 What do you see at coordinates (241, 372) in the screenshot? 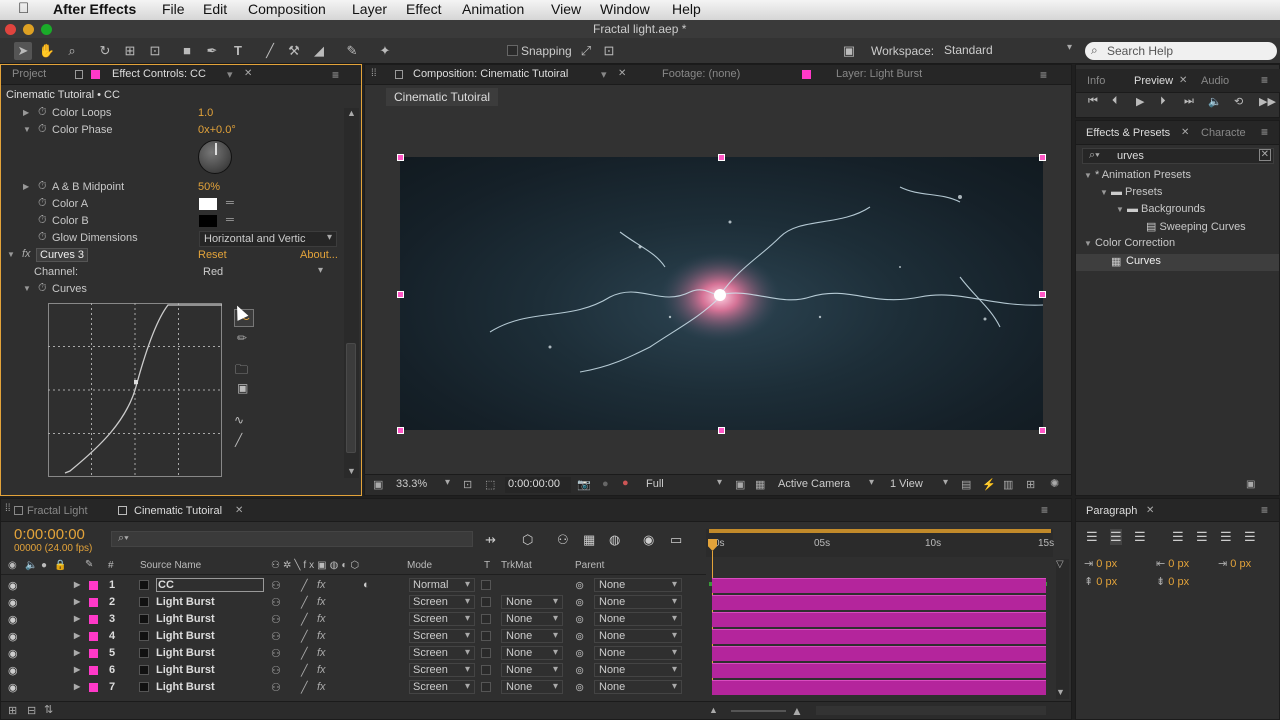
I see `open-folder-icon: 🗀` at bounding box center [241, 372].